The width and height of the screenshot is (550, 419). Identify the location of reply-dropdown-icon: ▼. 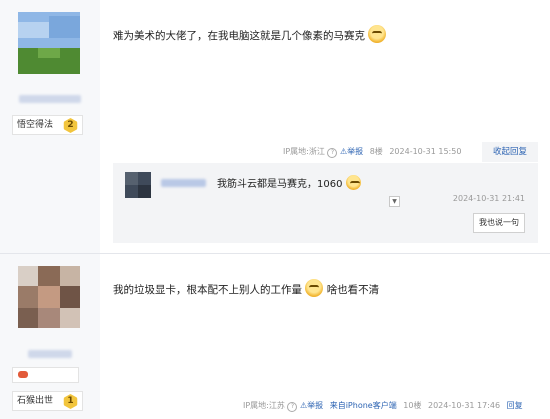
(394, 201).